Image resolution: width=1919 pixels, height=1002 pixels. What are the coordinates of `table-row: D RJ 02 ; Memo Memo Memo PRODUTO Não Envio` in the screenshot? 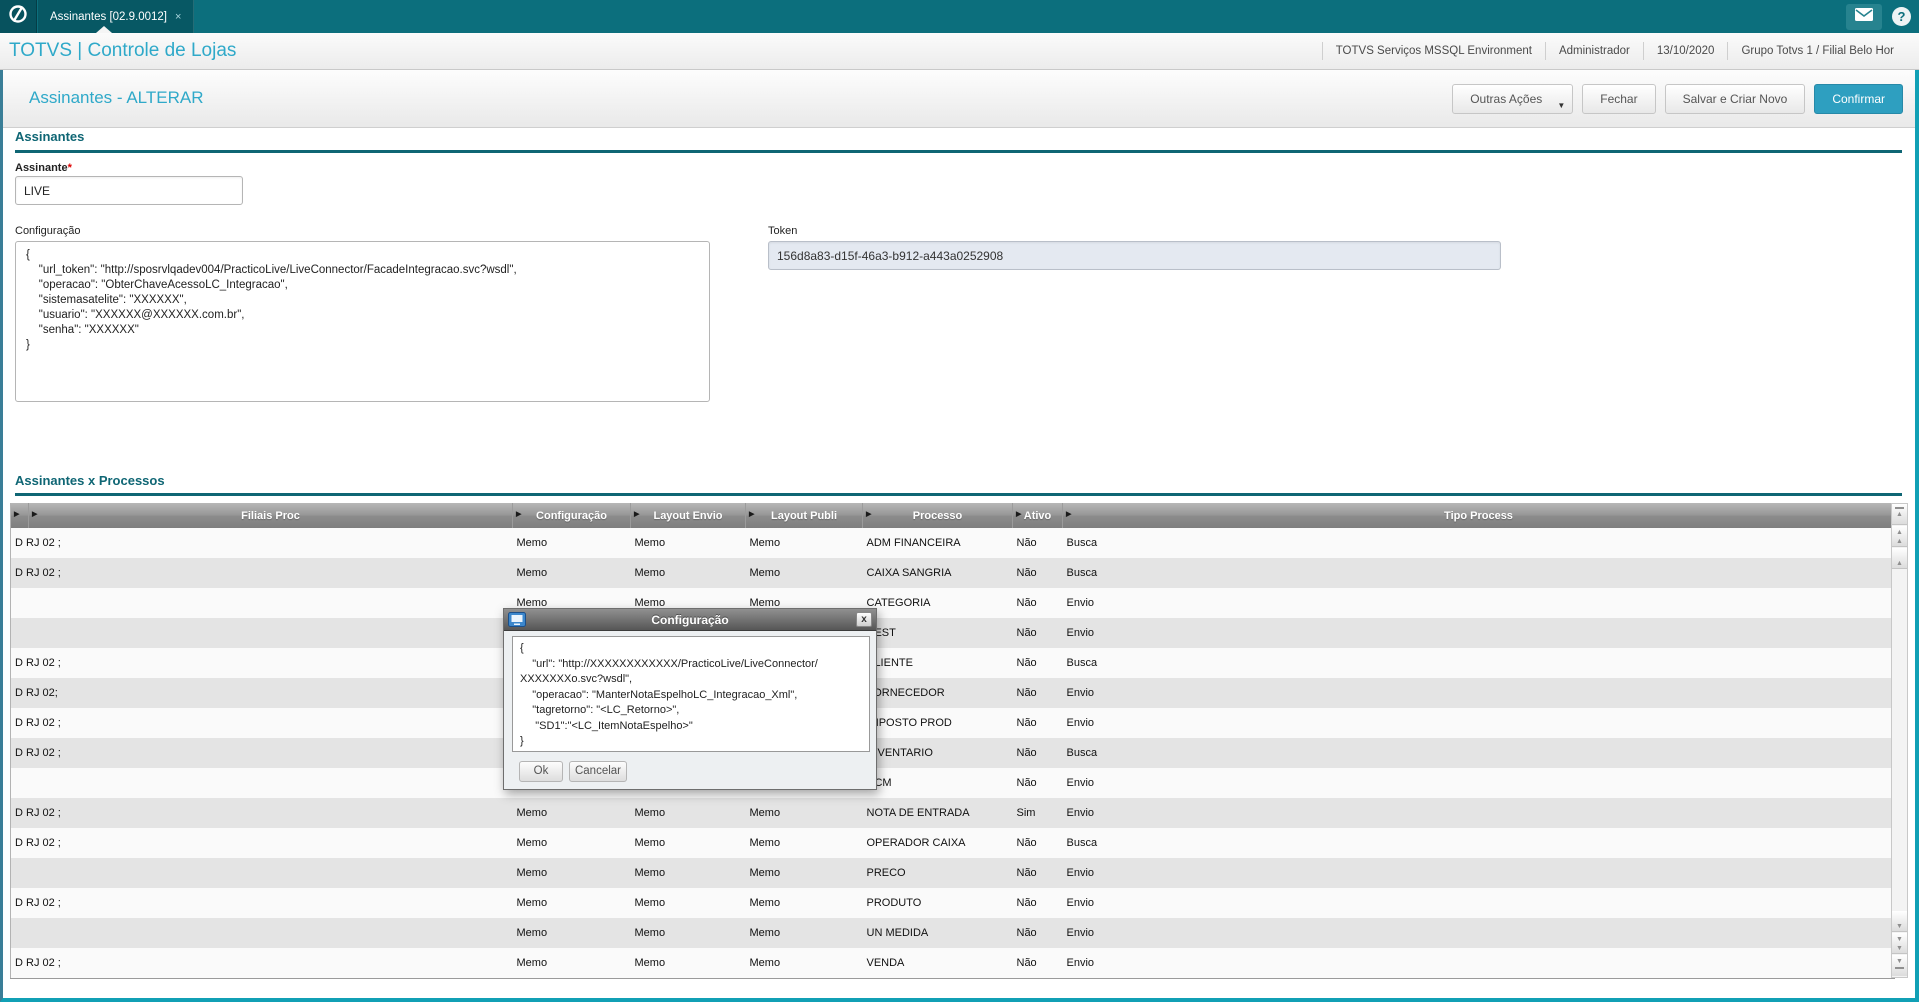 It's located at (952, 903).